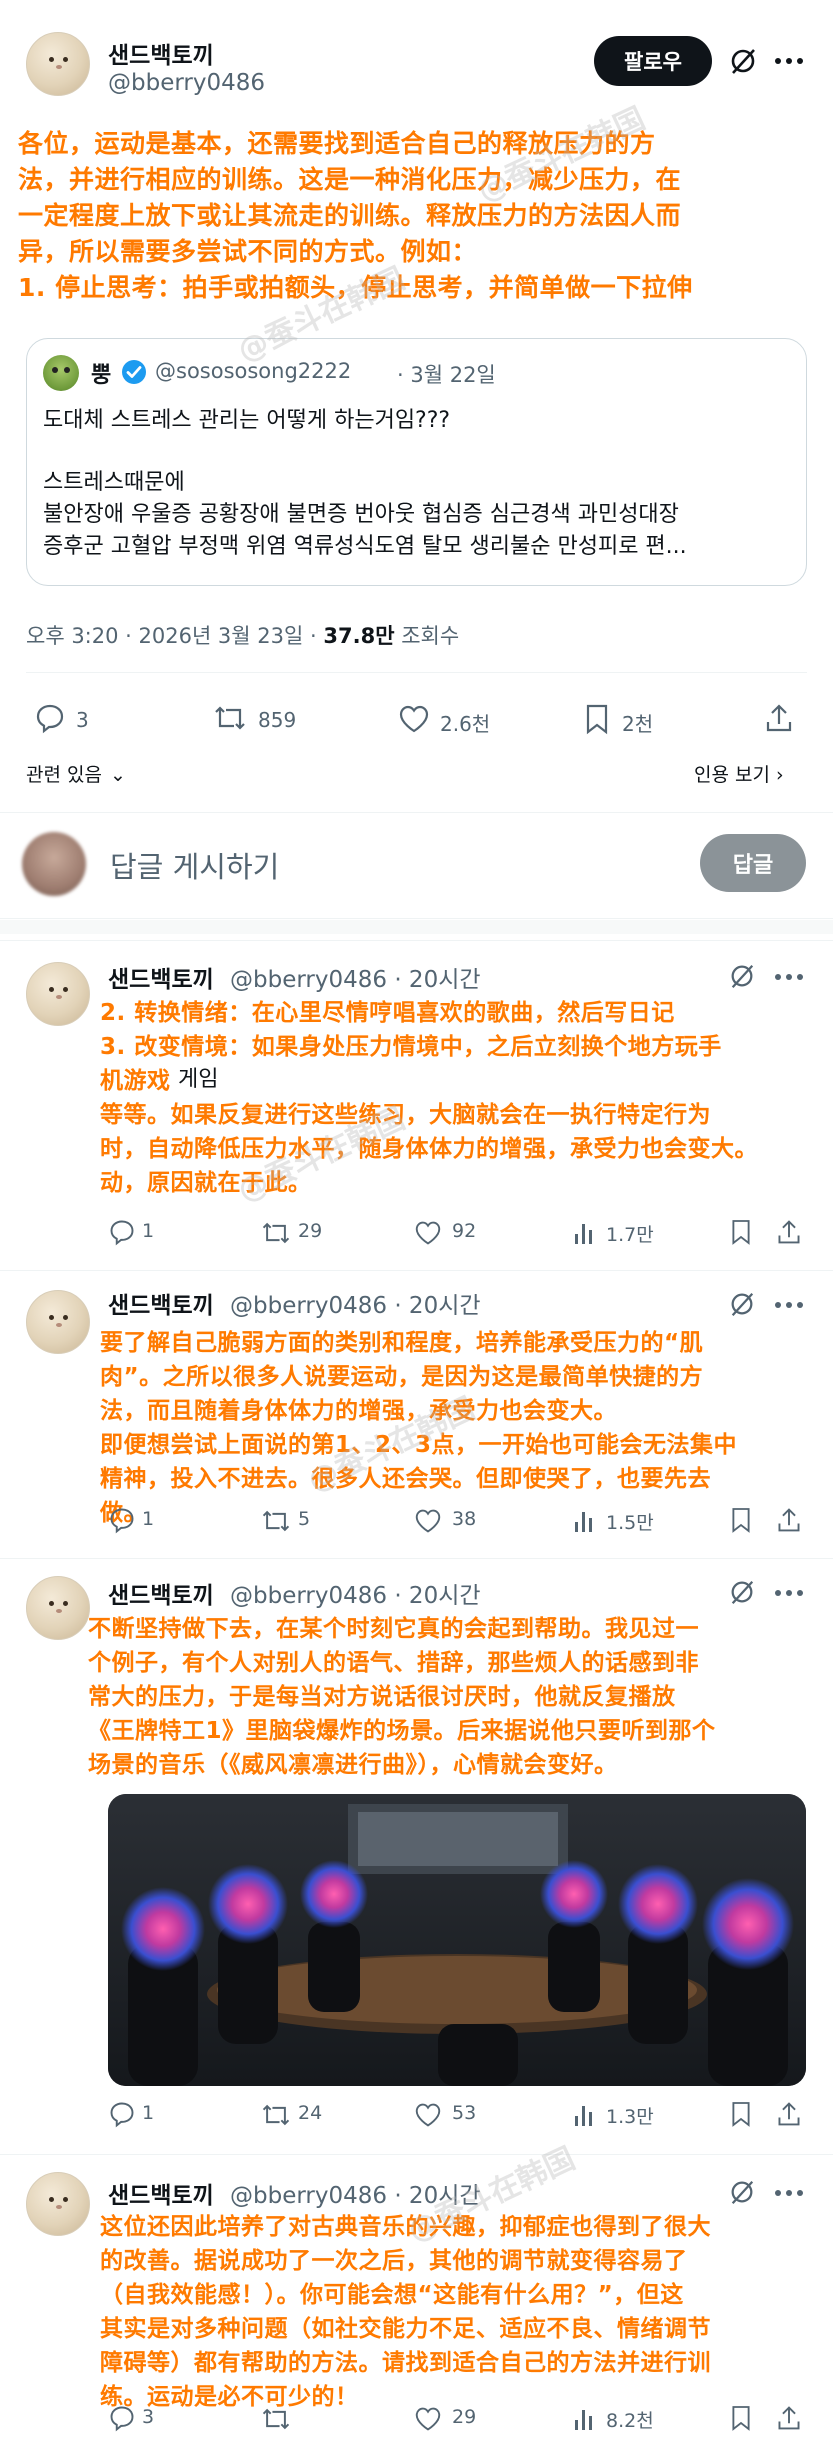 The image size is (833, 2450). Describe the element at coordinates (416, 927) in the screenshot. I see `section-gap` at that location.